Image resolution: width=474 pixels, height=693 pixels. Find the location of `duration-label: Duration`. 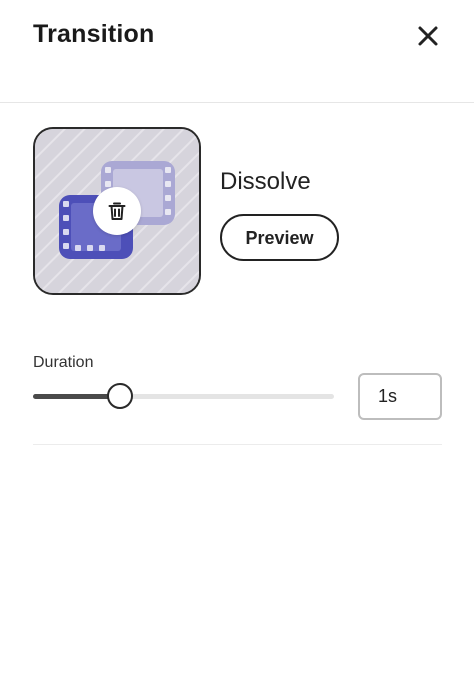

duration-label: Duration is located at coordinates (63, 362).